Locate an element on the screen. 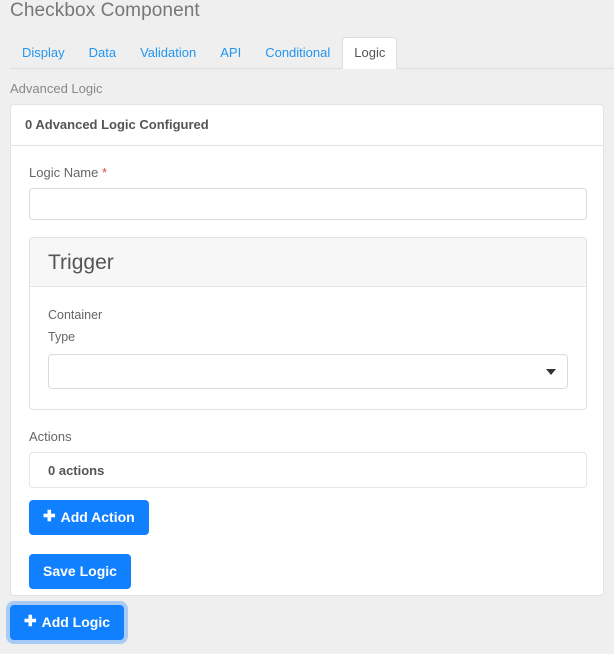  trigger-type-select is located at coordinates (308, 371).